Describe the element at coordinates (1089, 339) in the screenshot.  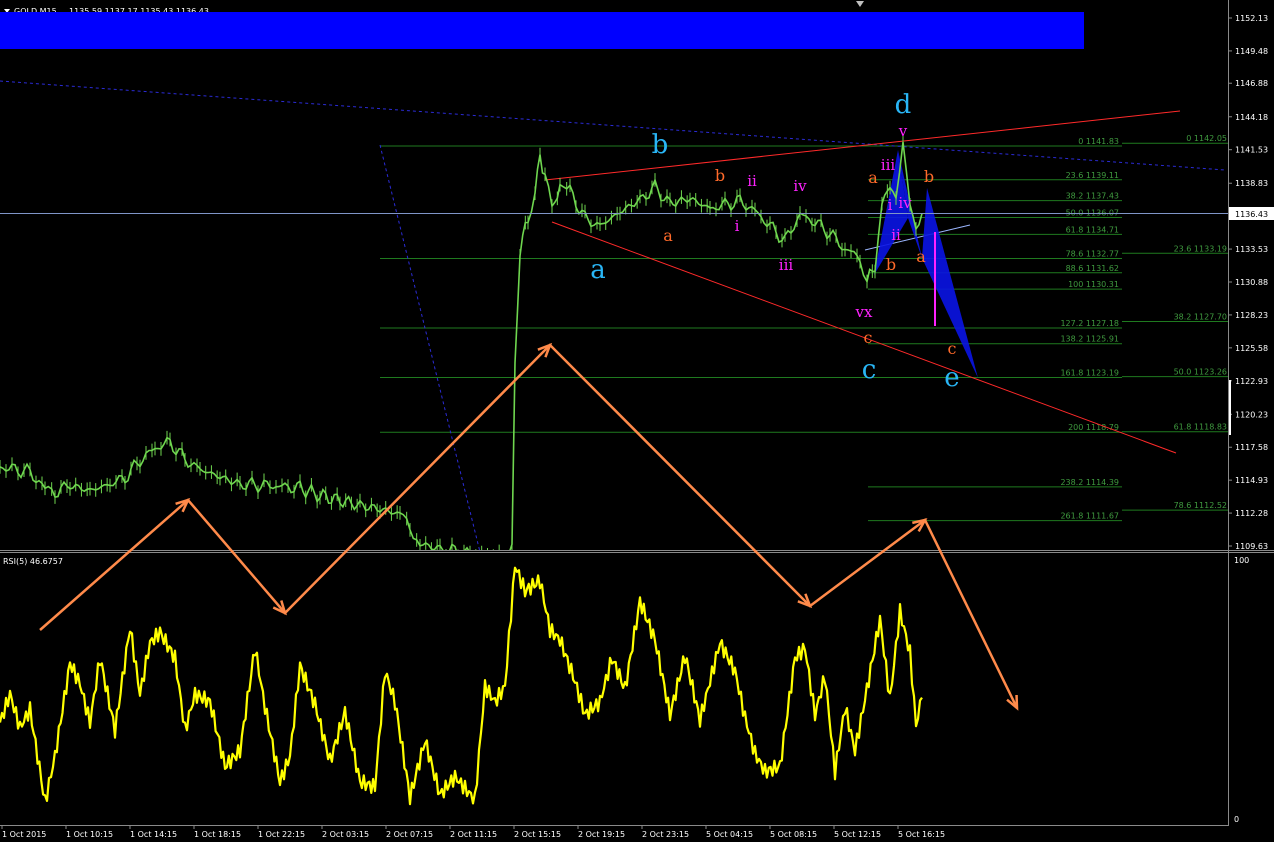
I see `fib-level-label: 138.2 1125.91` at that location.